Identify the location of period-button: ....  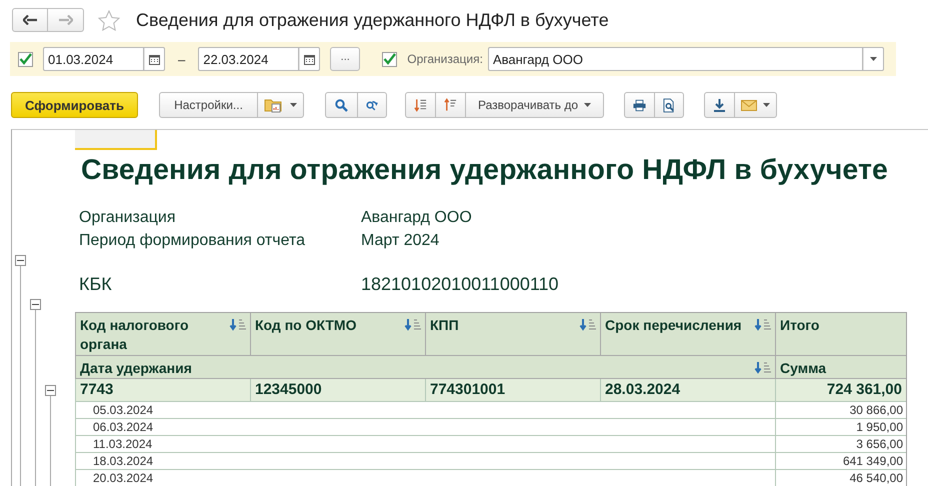
(345, 59).